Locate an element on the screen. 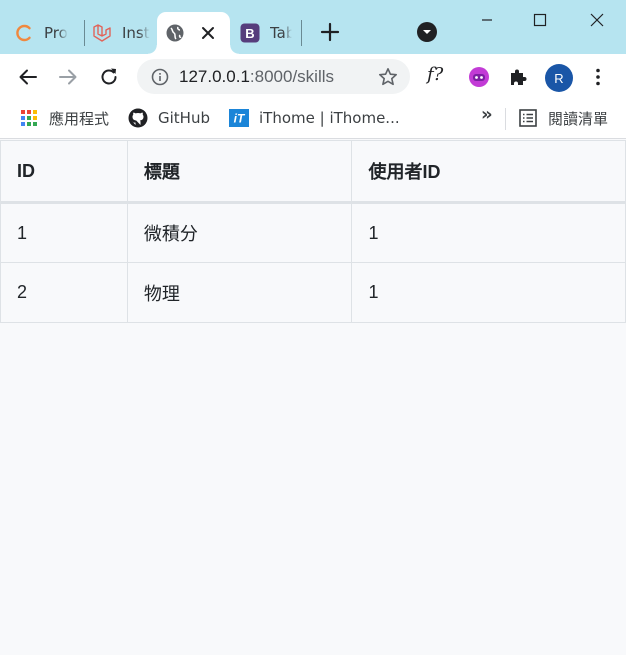 This screenshot has height=655, width=626. new-tab-plus-icon is located at coordinates (330, 32).